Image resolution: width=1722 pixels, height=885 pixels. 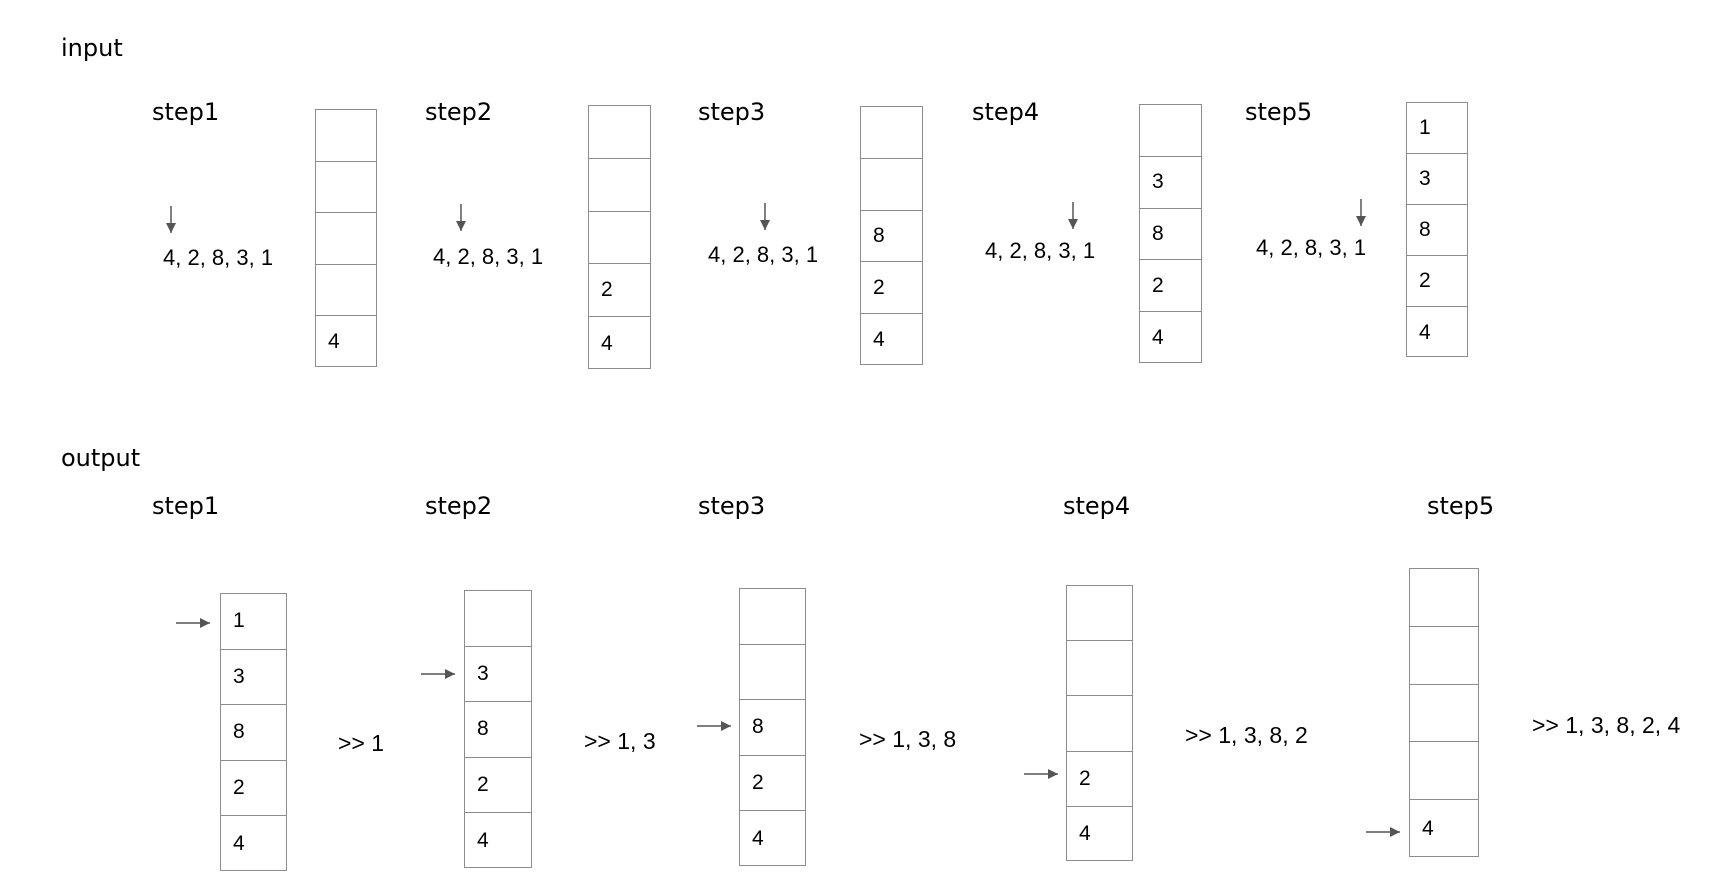 I want to click on output-stack: 24, so click(x=1099, y=723).